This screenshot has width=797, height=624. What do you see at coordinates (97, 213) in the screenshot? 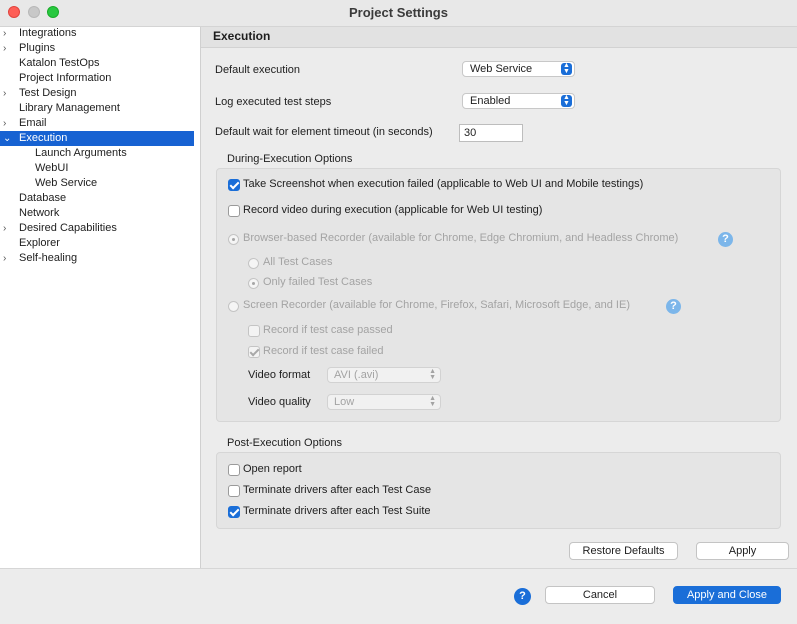
I see `tree-item-network: Network` at bounding box center [97, 213].